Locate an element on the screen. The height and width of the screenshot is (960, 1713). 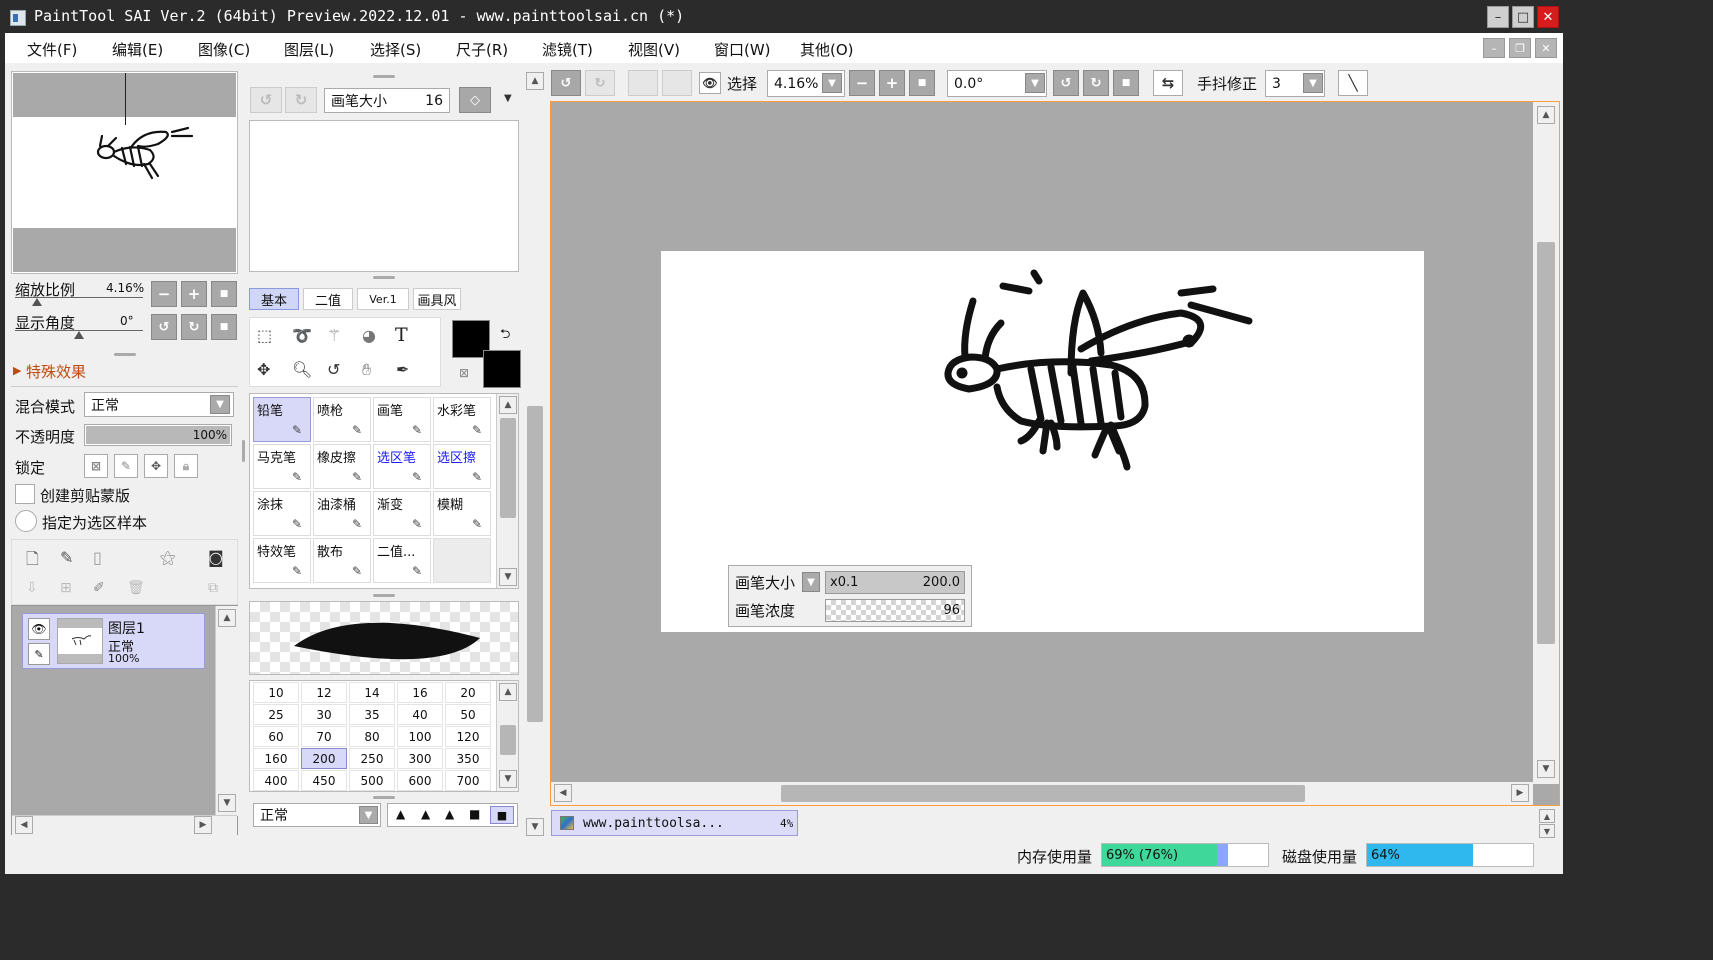
transfer-down-icon: ⇩ is located at coordinates (32, 588).